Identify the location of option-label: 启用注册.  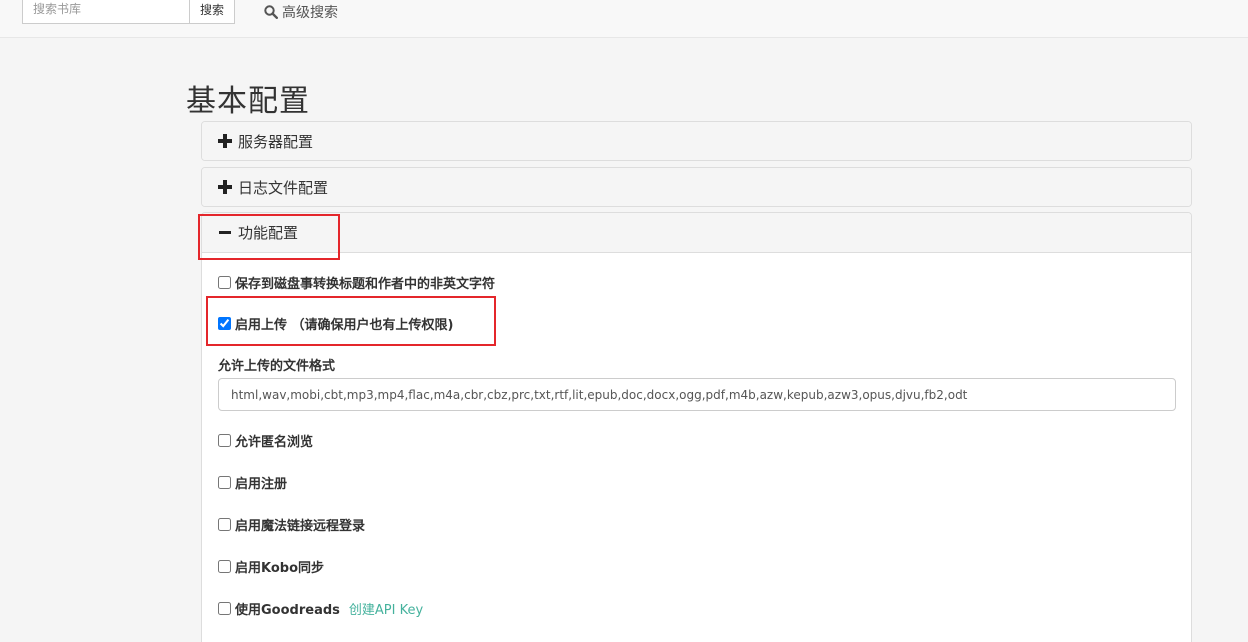
(261, 484).